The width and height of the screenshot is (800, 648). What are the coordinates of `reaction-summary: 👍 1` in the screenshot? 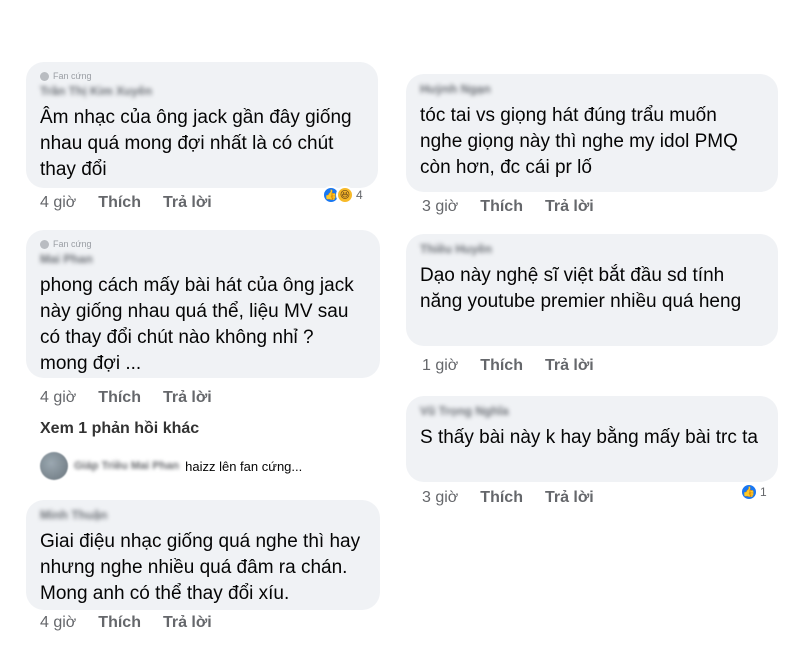 It's located at (753, 492).